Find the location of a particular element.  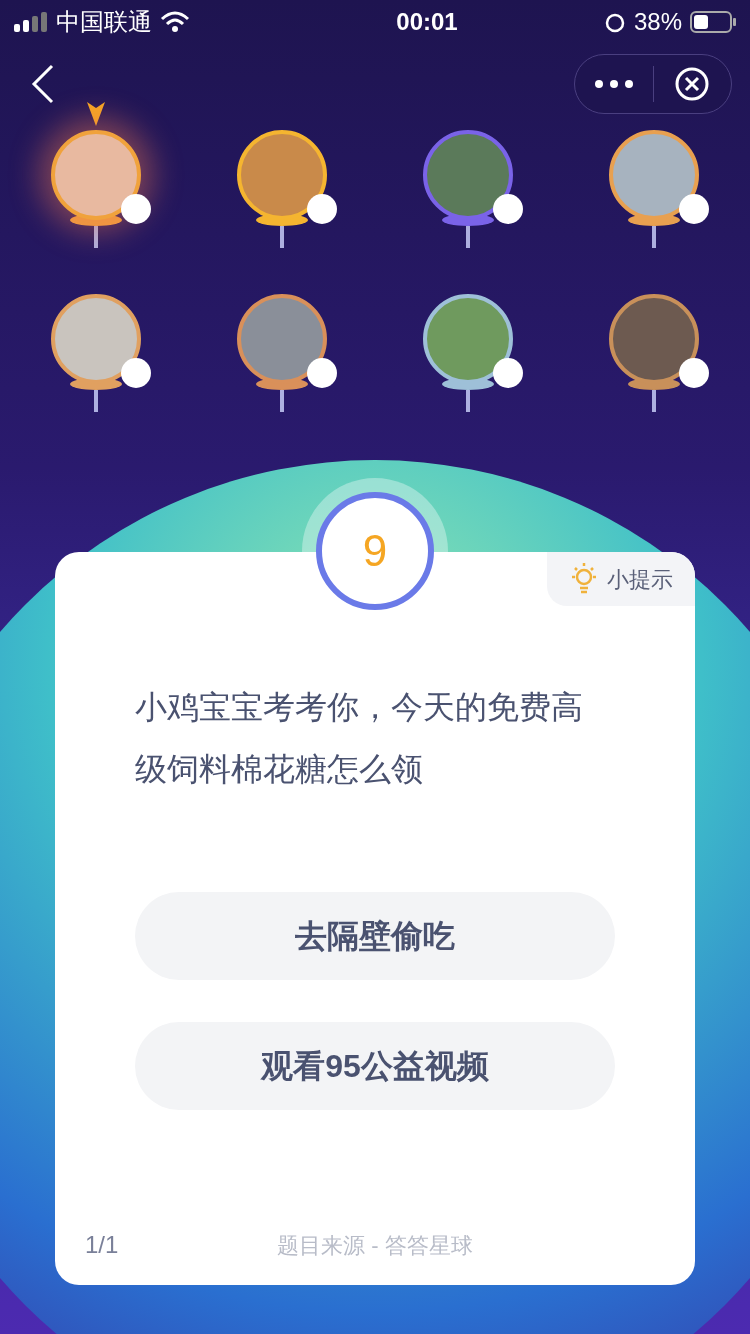

hint-button: 小提示 is located at coordinates (621, 579).